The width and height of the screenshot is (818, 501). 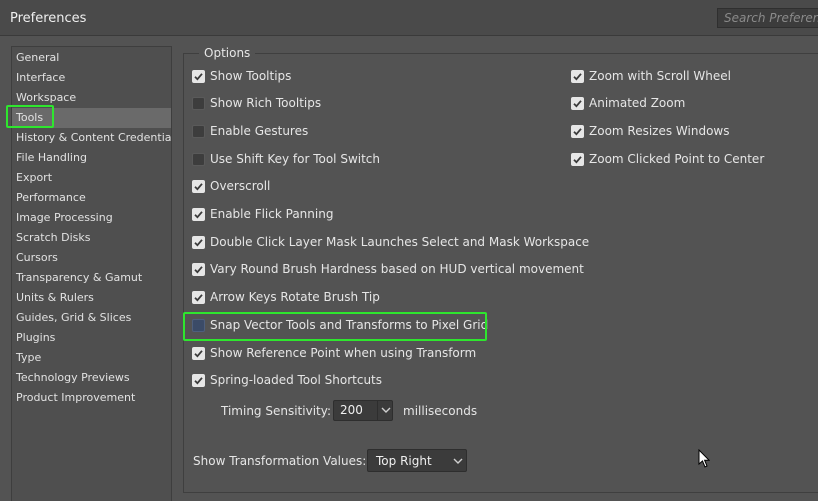 I want to click on timing-sensitivity-label: Timing Sensitivity:, so click(x=276, y=411).